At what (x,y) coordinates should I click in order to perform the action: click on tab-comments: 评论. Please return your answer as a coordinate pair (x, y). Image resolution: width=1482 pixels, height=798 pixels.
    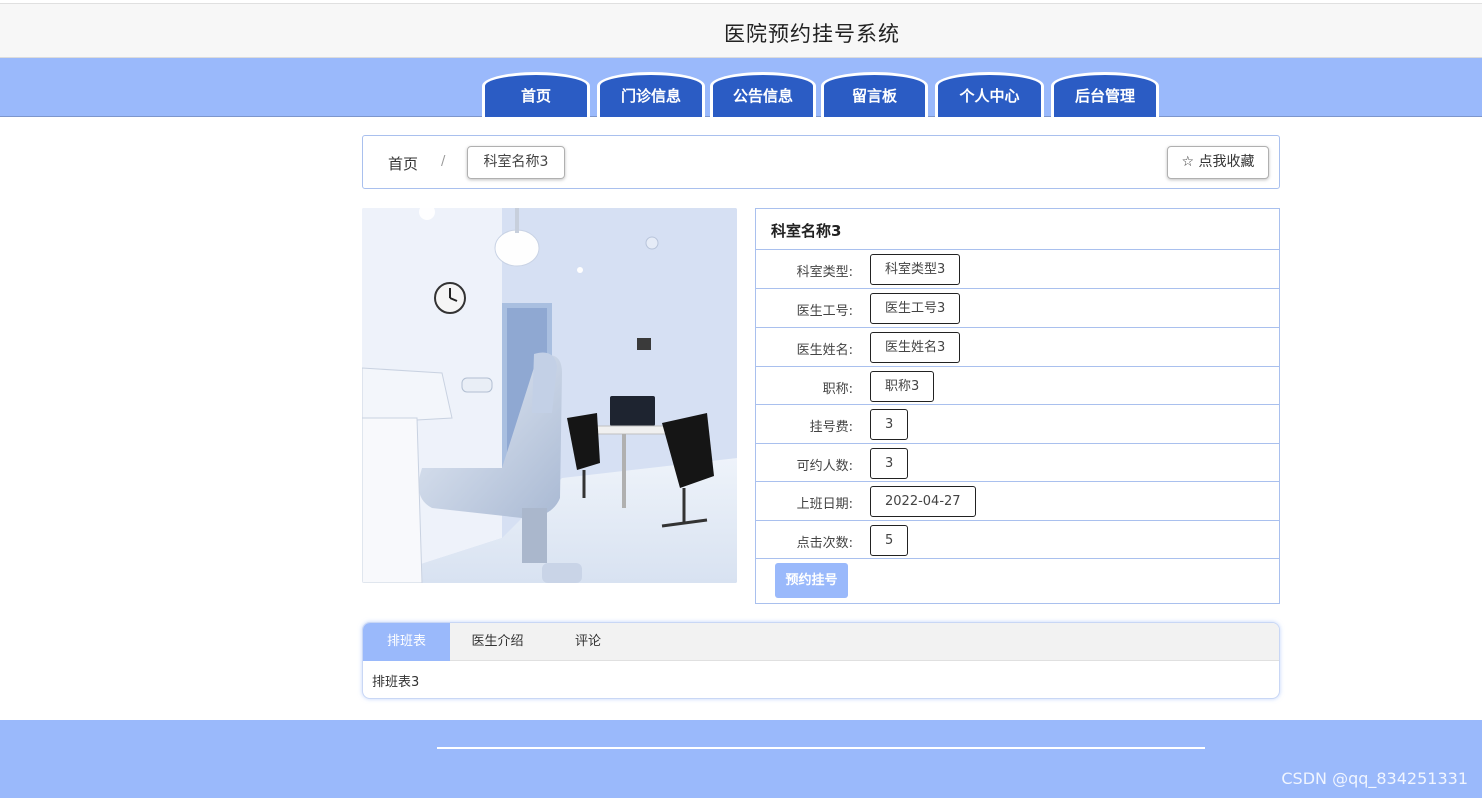
    Looking at the image, I should click on (588, 642).